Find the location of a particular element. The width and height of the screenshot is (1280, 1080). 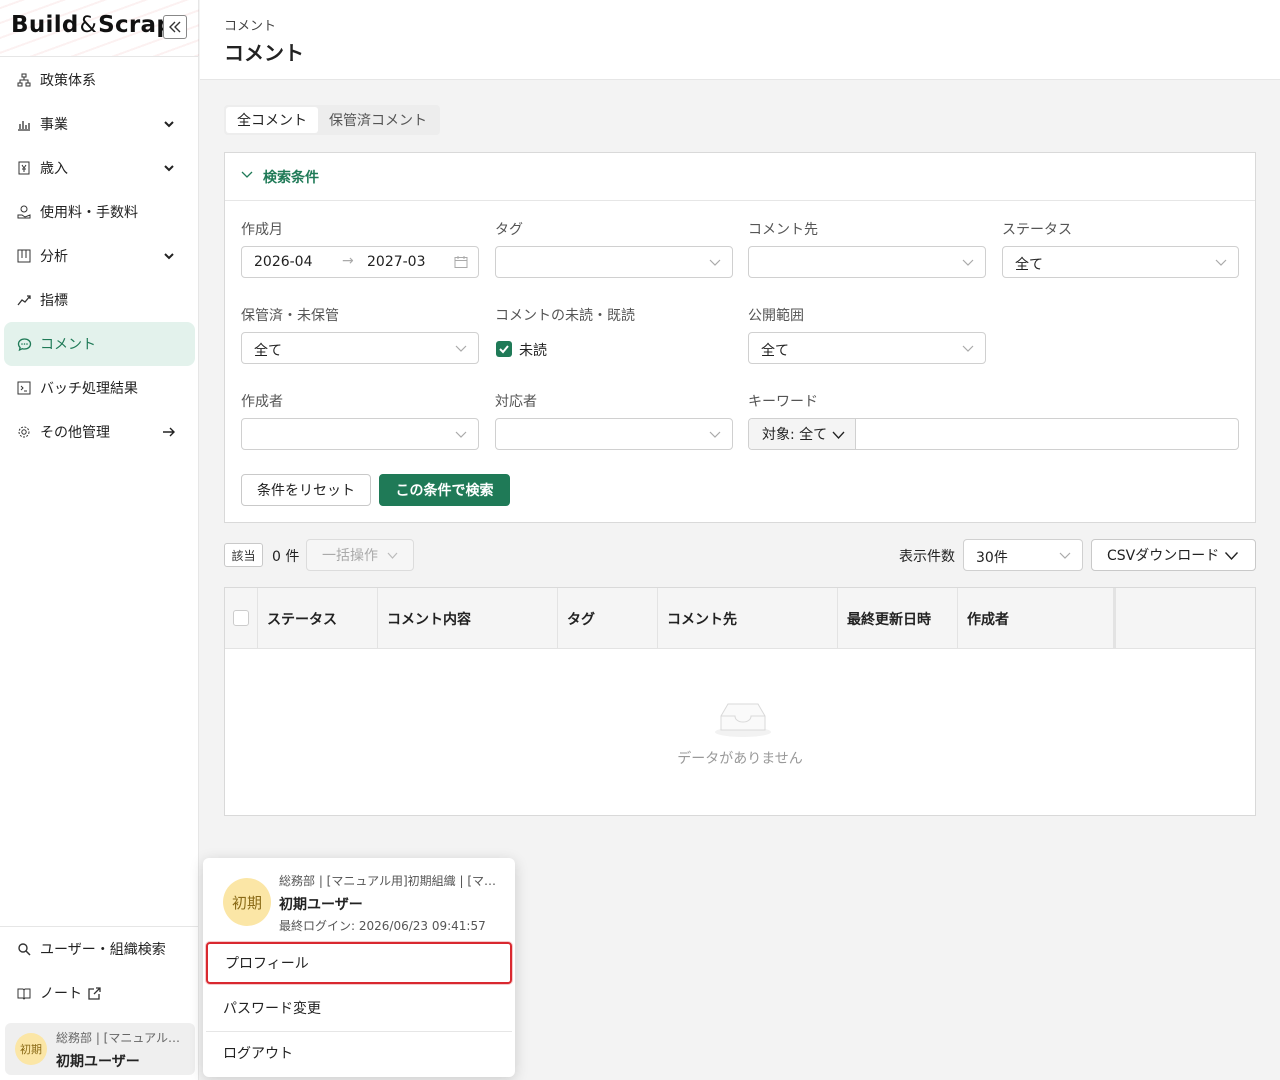

menu-item-password-change: パスワード変更 is located at coordinates (359, 1008).